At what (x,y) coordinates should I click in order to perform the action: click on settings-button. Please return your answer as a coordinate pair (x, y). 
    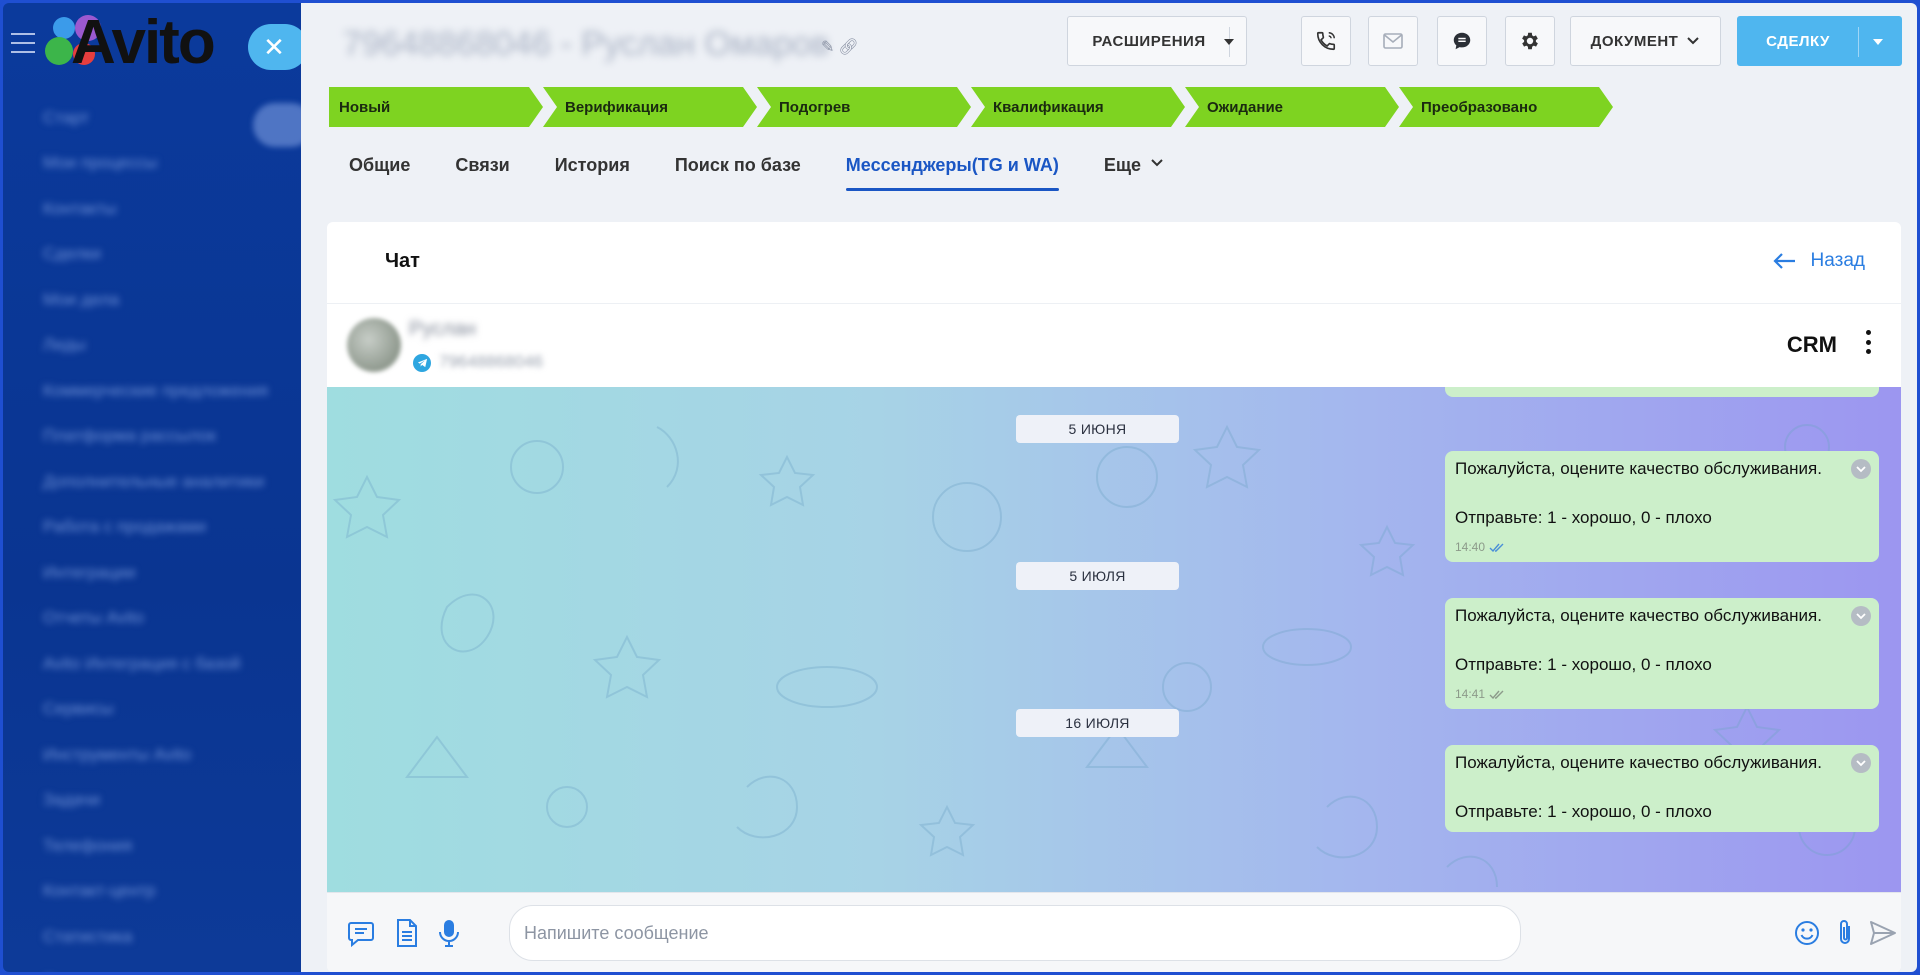
    Looking at the image, I should click on (1530, 41).